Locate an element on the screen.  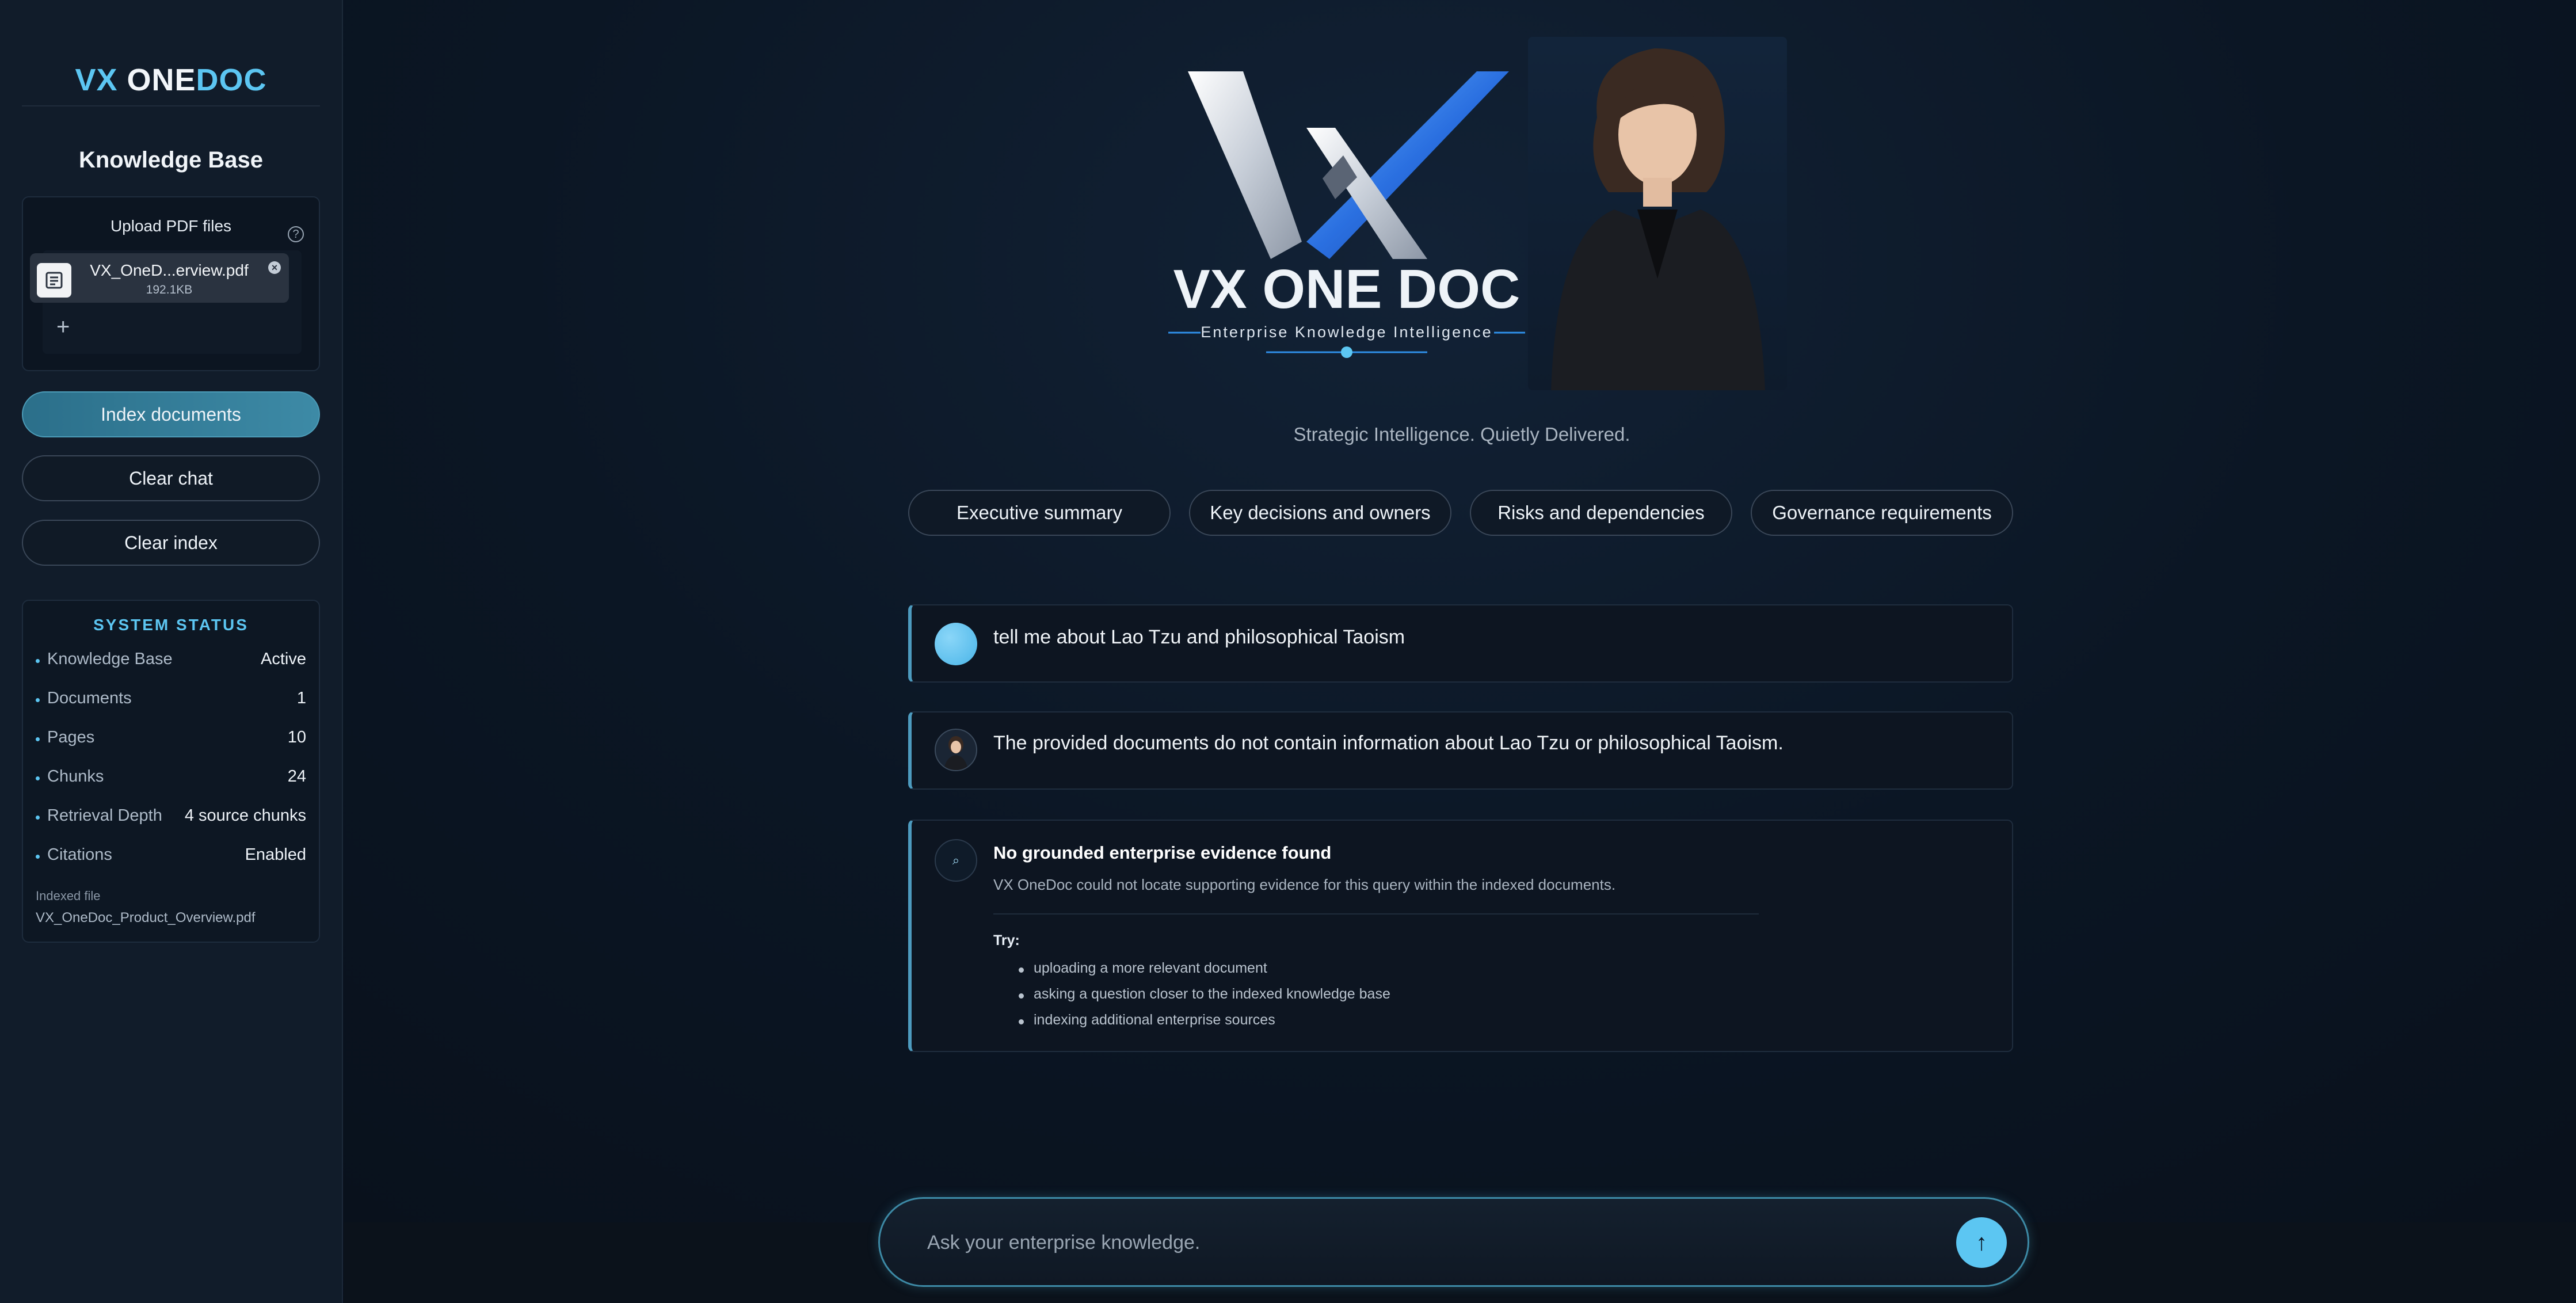
chat-input is located at coordinates (1416, 1242).